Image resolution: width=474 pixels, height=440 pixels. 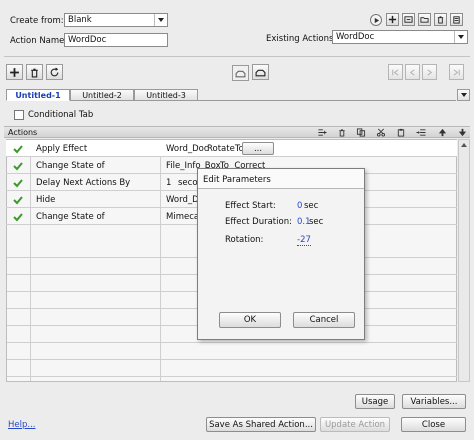 What do you see at coordinates (316, 222) in the screenshot?
I see `effect-duration-unit: sec` at bounding box center [316, 222].